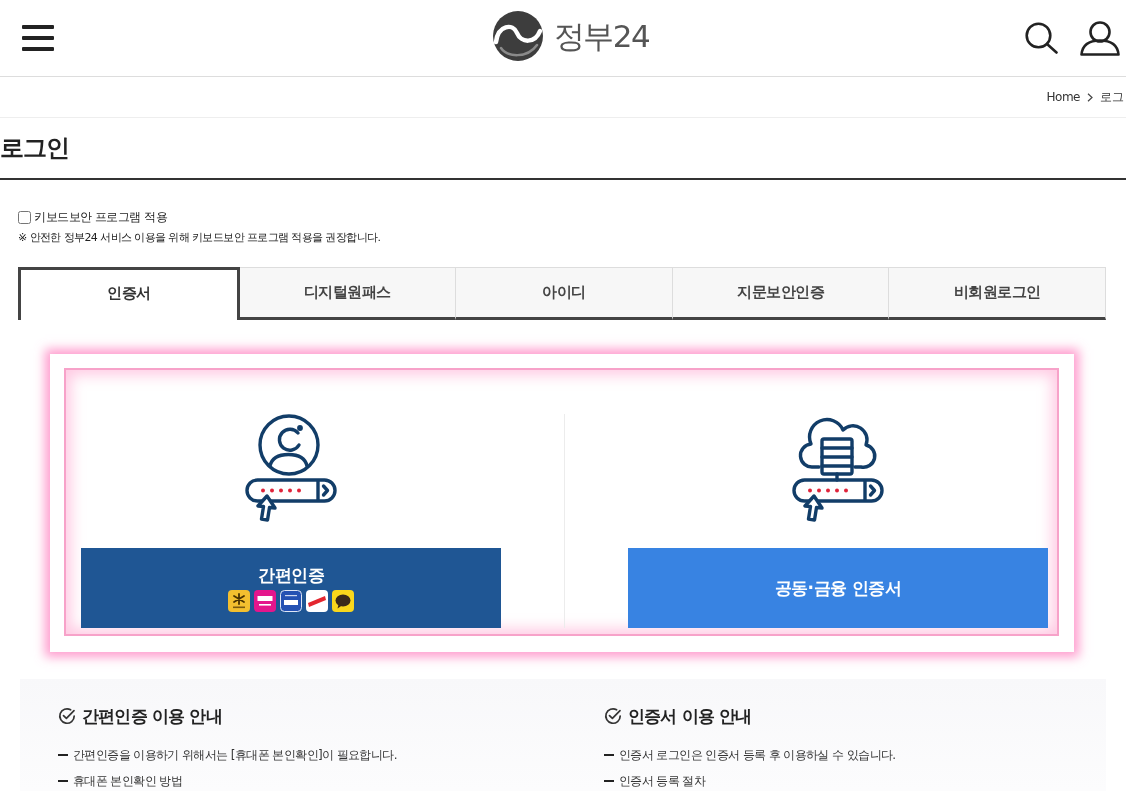 Image resolution: width=1126 pixels, height=793 pixels. Describe the element at coordinates (34, 148) in the screenshot. I see `page-title: 로그인` at that location.